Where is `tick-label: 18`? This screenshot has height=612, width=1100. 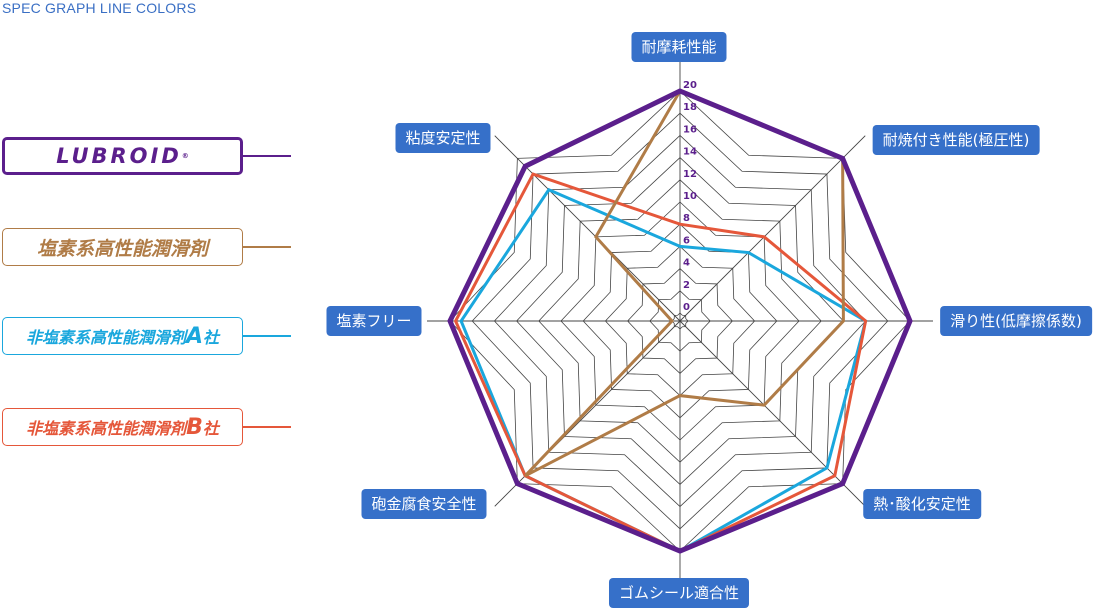
tick-label: 18 is located at coordinates (690, 107).